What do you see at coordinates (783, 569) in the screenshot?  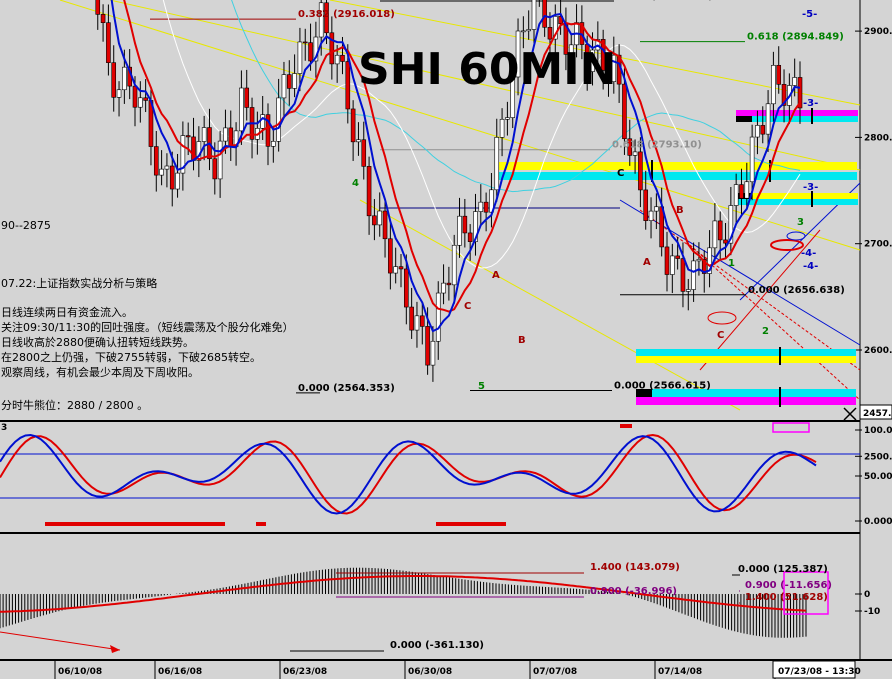 I see `macd-fib-label: 0.000 (125.387)` at bounding box center [783, 569].